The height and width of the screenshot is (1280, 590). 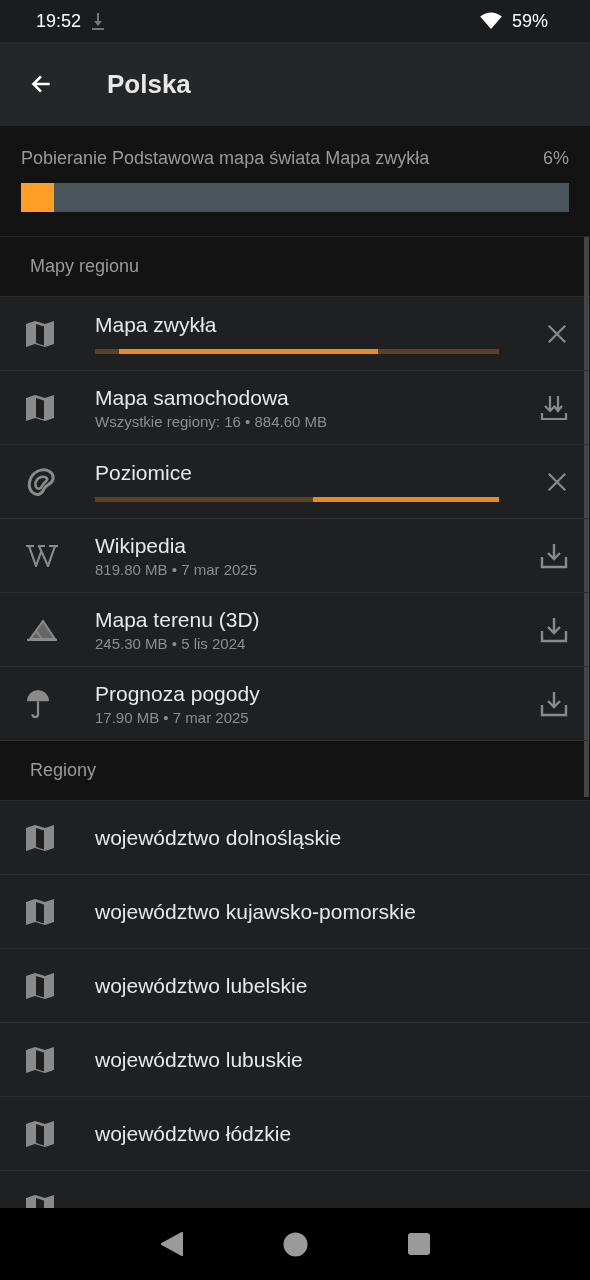 What do you see at coordinates (490, 21) in the screenshot?
I see `wifi-icon` at bounding box center [490, 21].